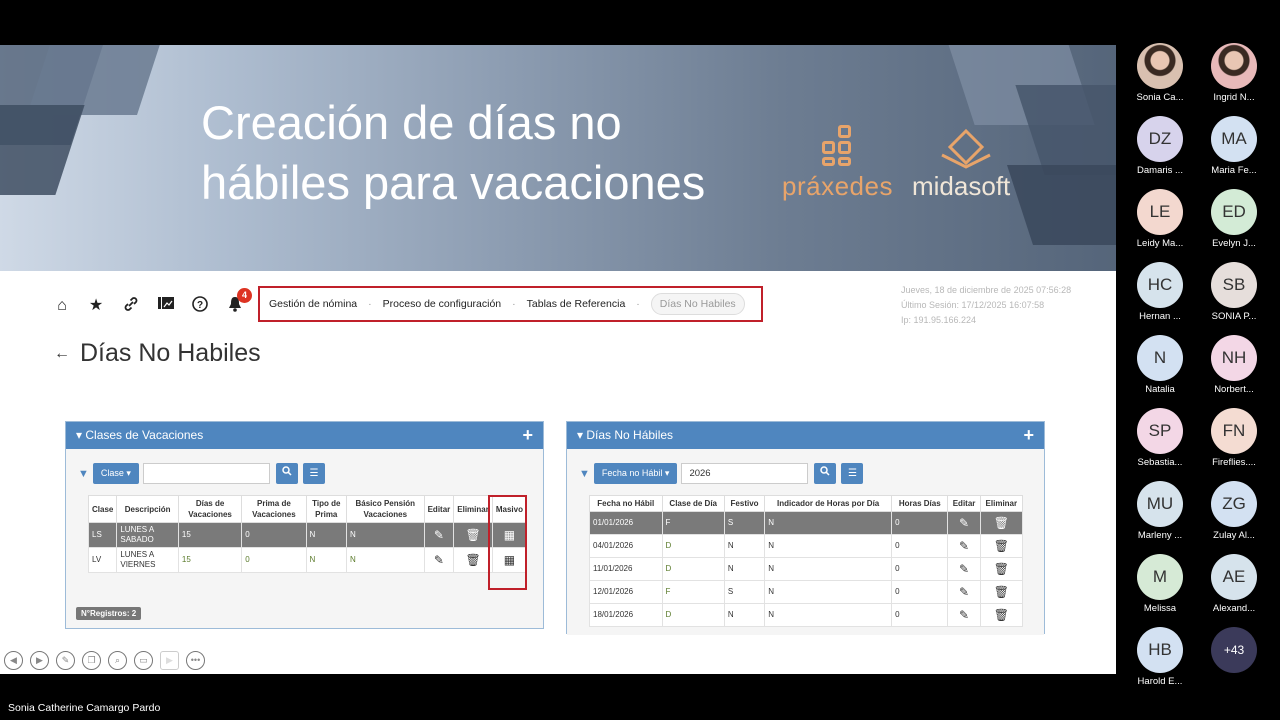  I want to click on cell-fecha: 12/01/2026, so click(626, 592).